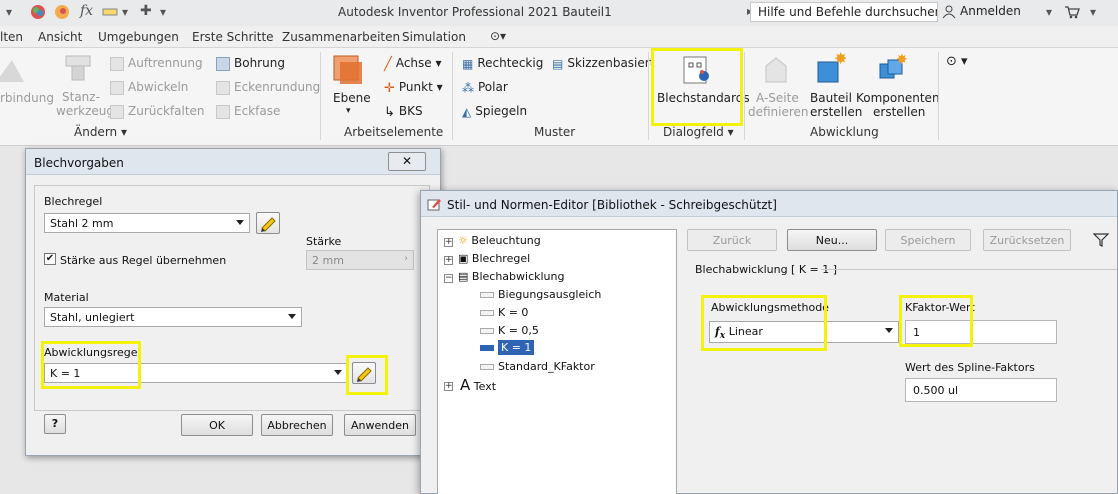  What do you see at coordinates (268, 223) in the screenshot?
I see `edit-blechregel-button` at bounding box center [268, 223].